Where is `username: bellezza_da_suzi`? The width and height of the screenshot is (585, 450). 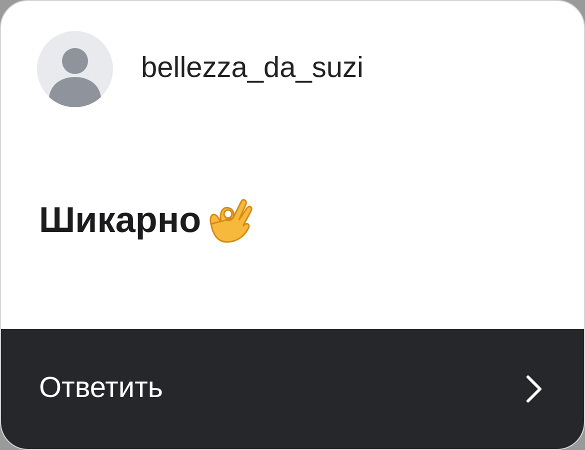
username: bellezza_da_suzi is located at coordinates (252, 68).